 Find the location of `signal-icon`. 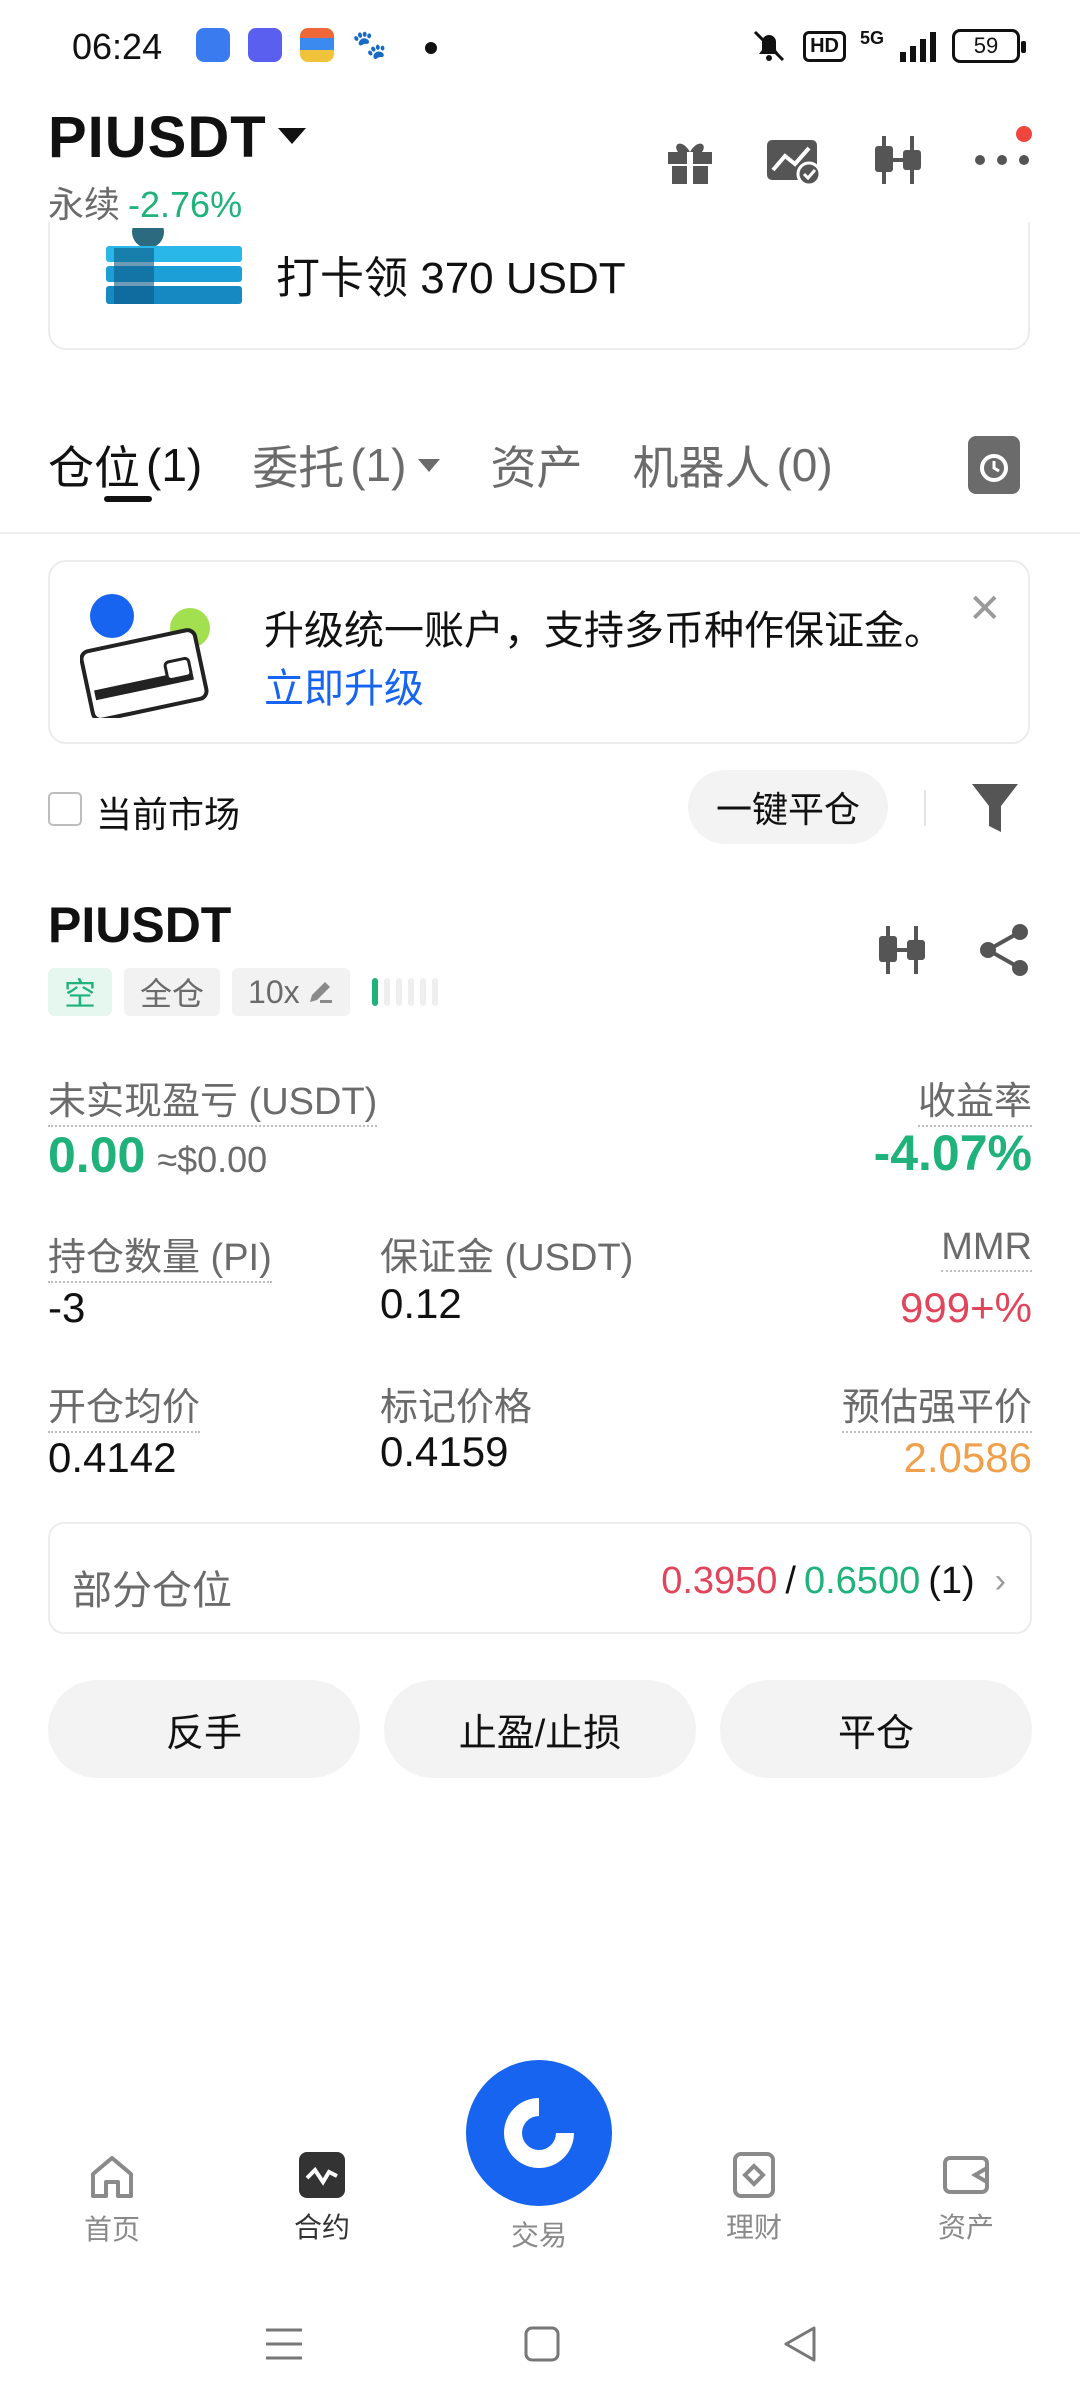

signal-icon is located at coordinates (918, 47).